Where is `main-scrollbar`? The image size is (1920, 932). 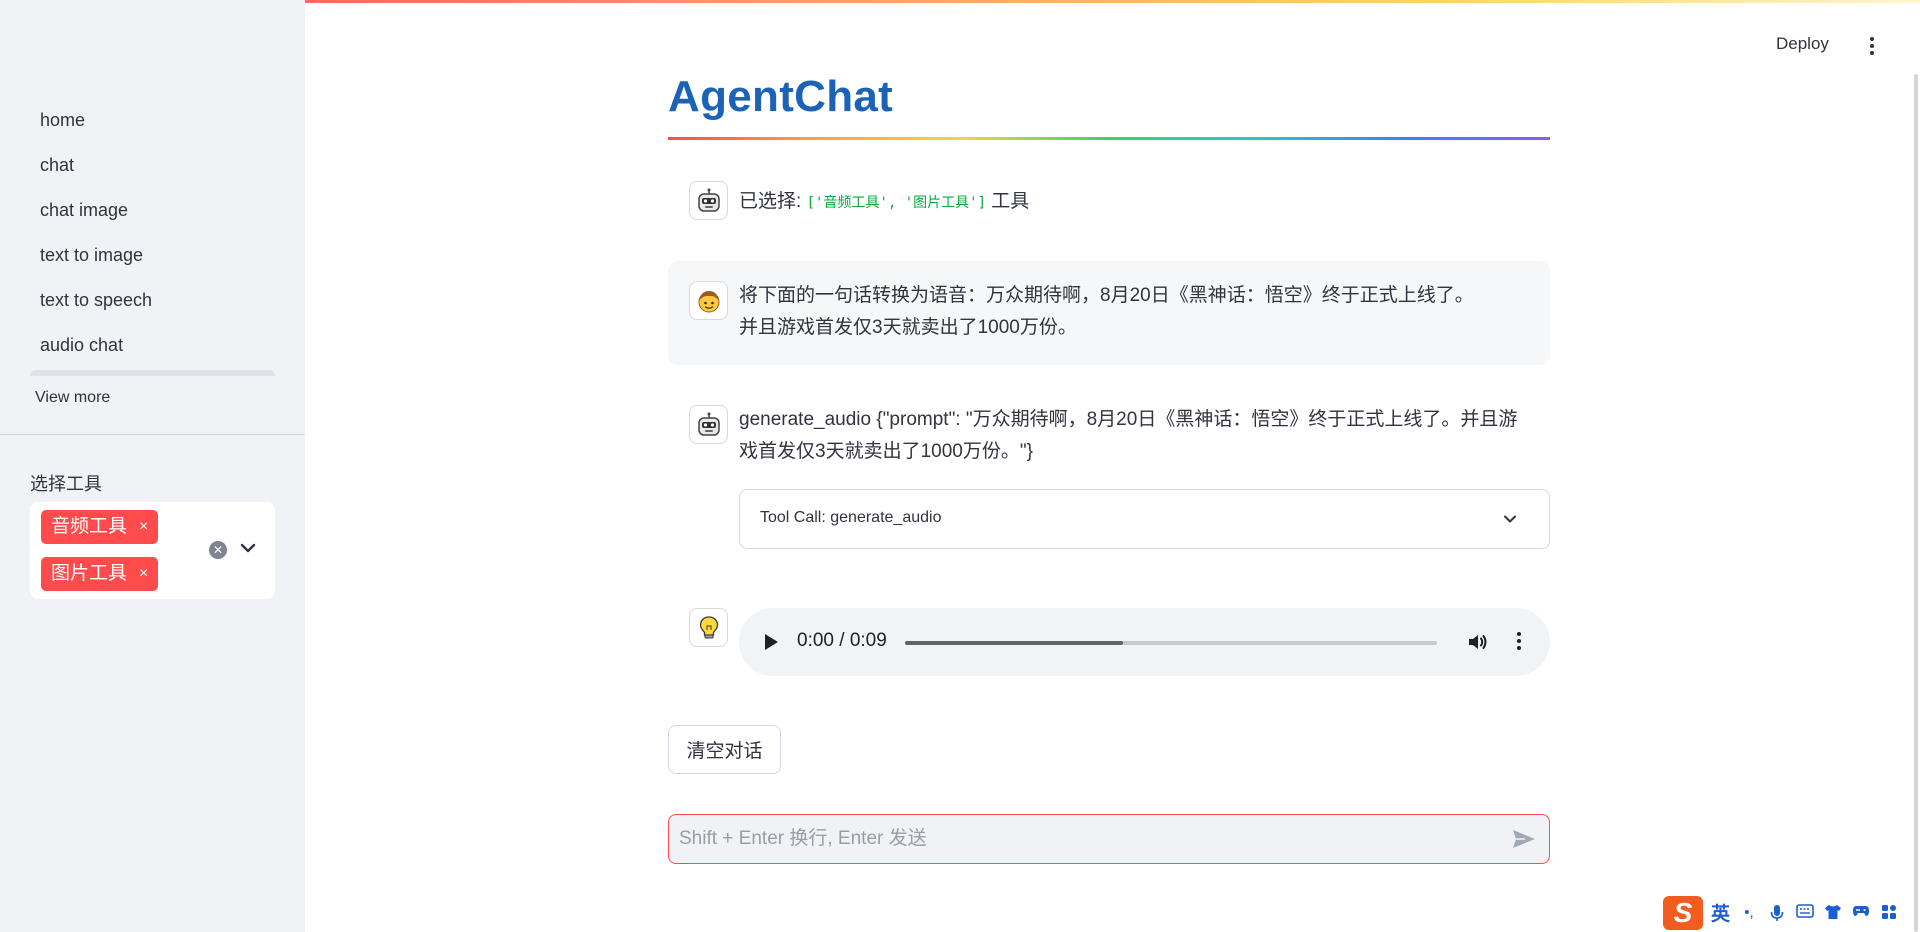 main-scrollbar is located at coordinates (1916, 503).